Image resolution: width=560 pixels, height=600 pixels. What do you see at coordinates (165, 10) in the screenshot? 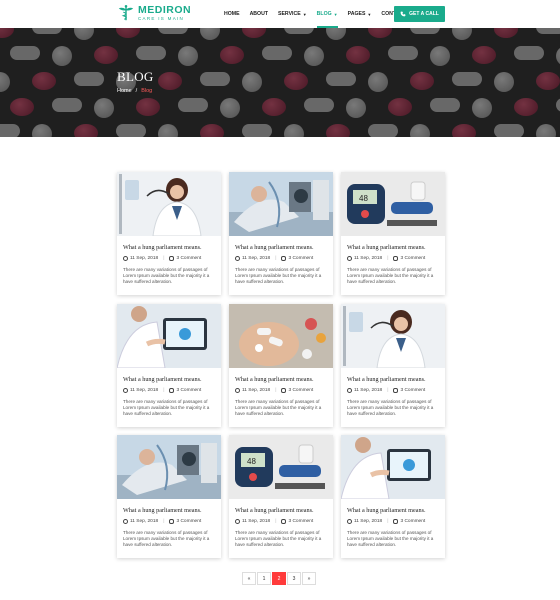
I see `brand-name: MEDIRON` at bounding box center [165, 10].